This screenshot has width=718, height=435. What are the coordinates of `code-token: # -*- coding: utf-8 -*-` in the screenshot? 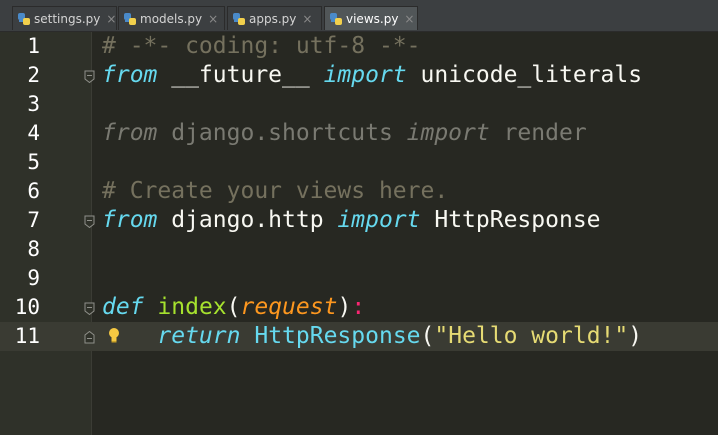 It's located at (261, 46).